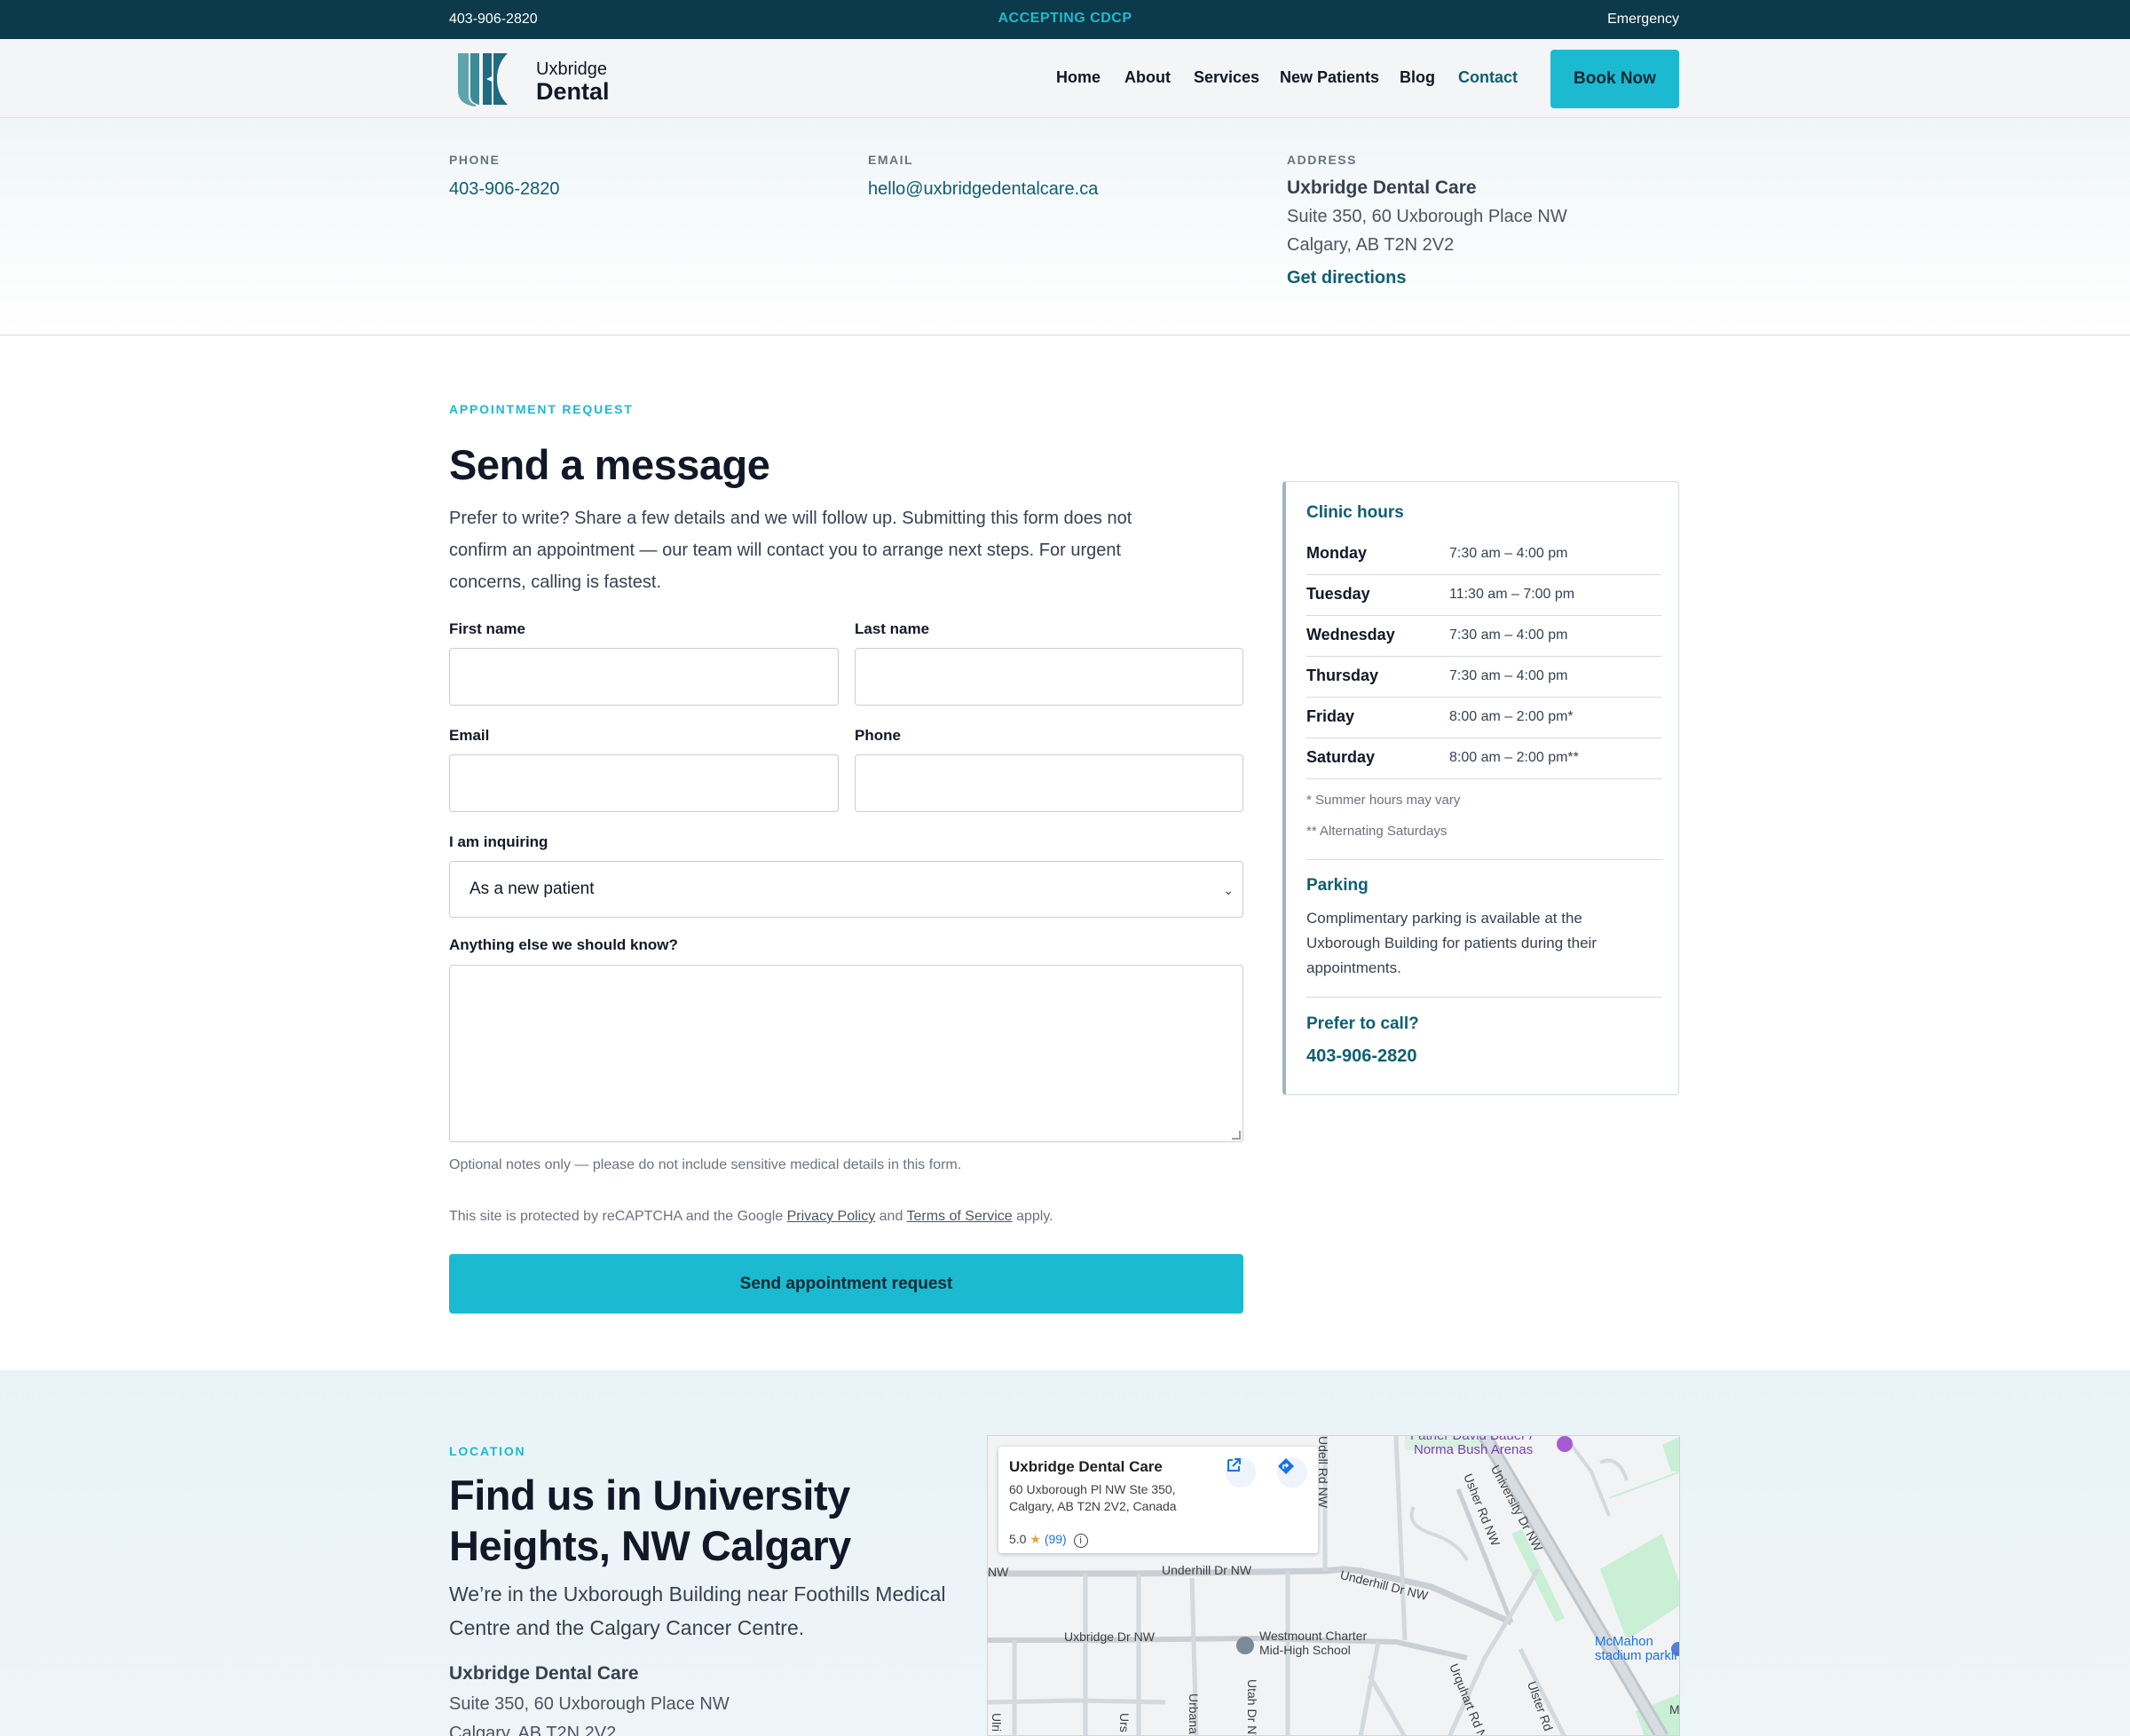 The width and height of the screenshot is (2130, 1736). What do you see at coordinates (505, 176) in the screenshot?
I see `contact-phone-block: PHONE 403-906-2820` at bounding box center [505, 176].